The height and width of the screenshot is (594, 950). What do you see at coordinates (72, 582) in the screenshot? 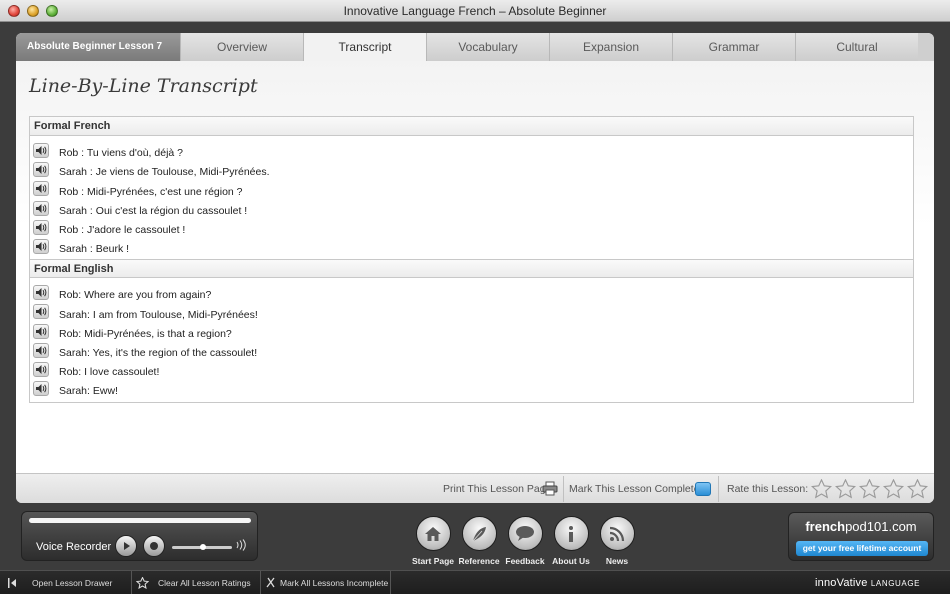
I see `open-lesson-drawer-button: Open Lesson Drawer` at bounding box center [72, 582].